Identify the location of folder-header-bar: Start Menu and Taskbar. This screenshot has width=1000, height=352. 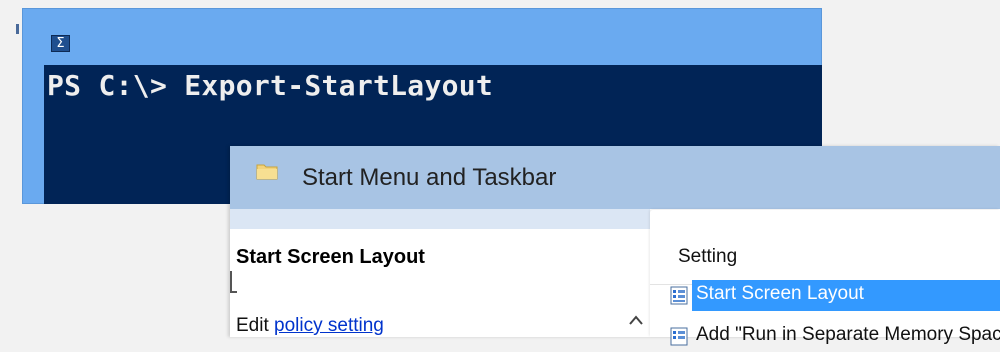
(615, 177).